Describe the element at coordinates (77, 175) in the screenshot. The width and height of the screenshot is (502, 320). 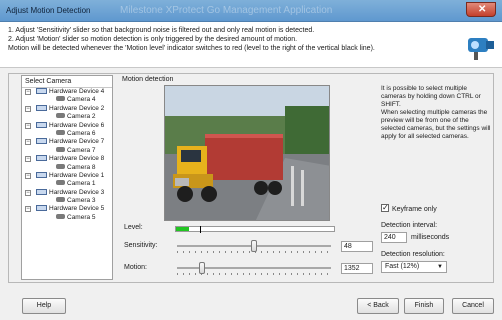
I see `tree-device-label: Hardware Device 1` at that location.